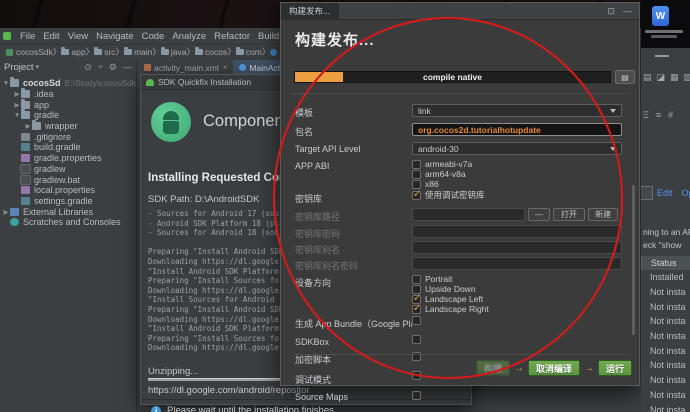 The width and height of the screenshot is (690, 412). I want to click on tree-item-wrapper: ▶ wrapper, so click(68, 126).